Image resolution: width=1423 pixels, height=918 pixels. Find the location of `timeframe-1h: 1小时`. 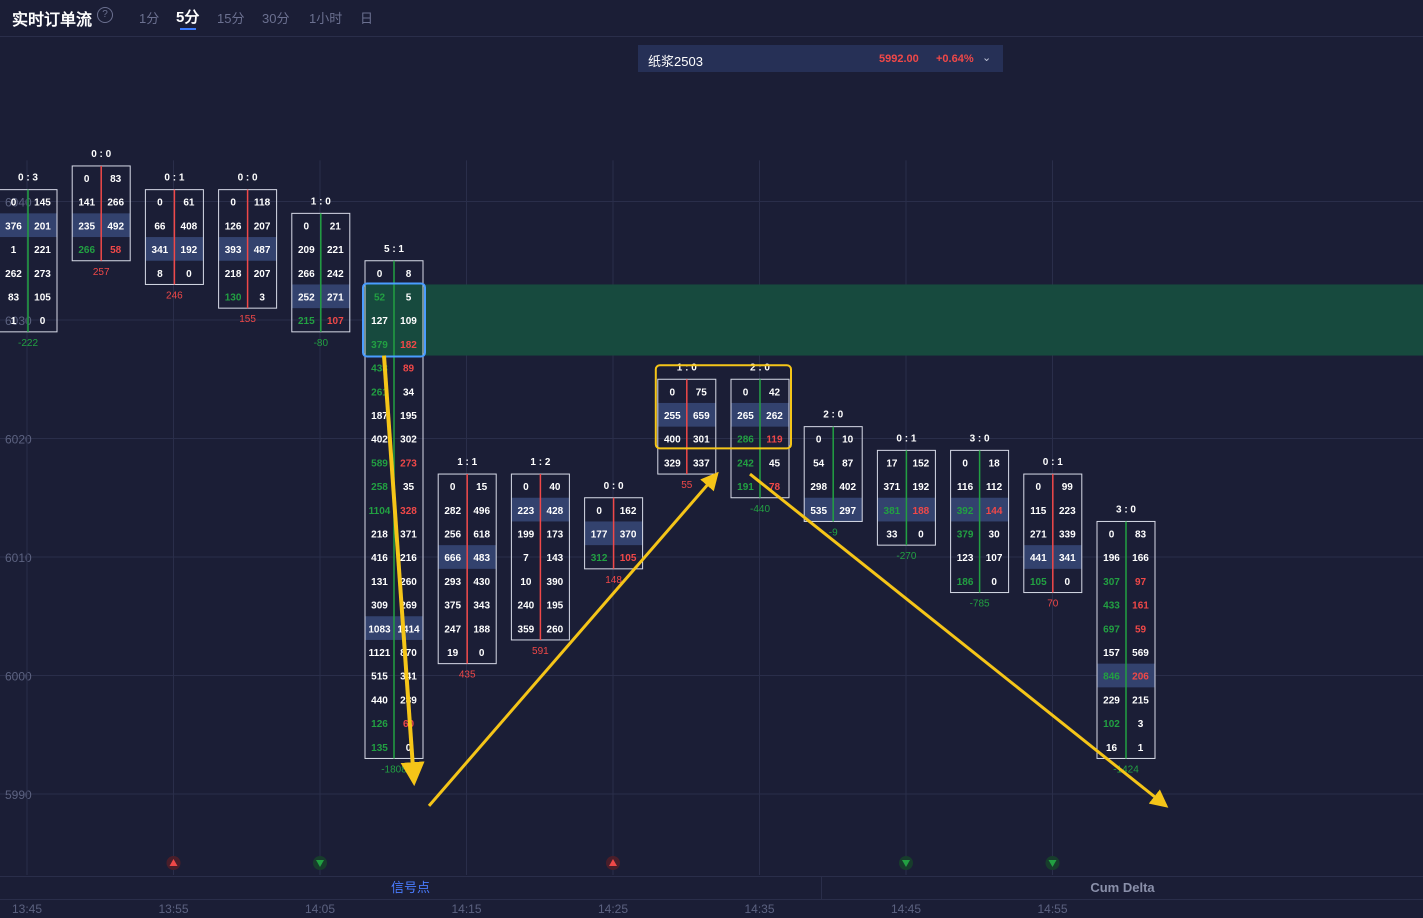

timeframe-1h: 1小时 is located at coordinates (325, 17).